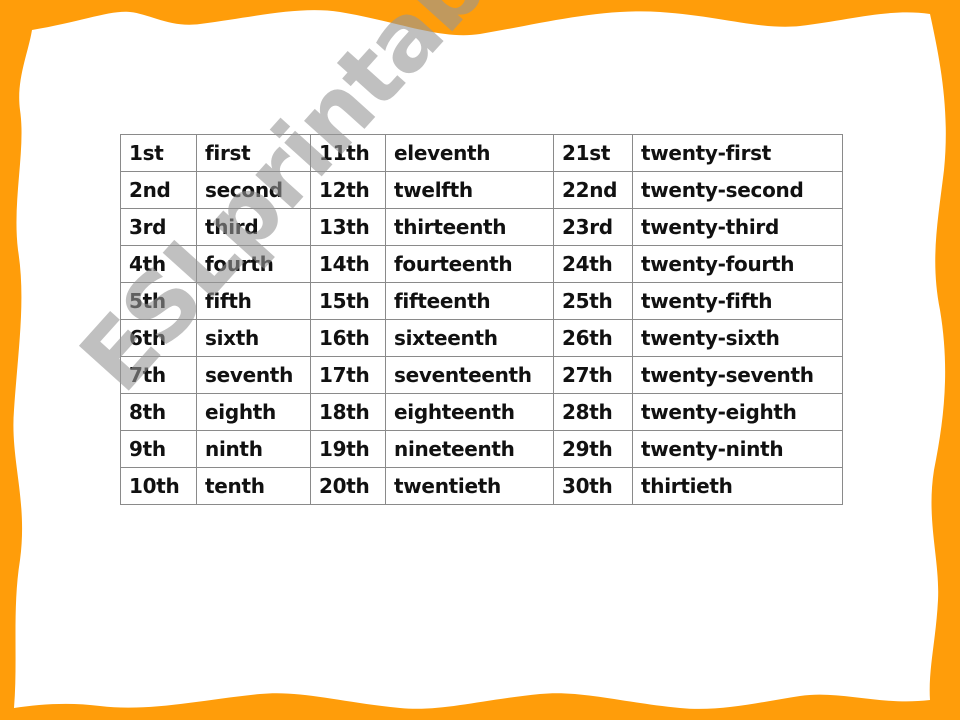 This screenshot has width=960, height=720. I want to click on ordinal-word-cell: twenty-fourth, so click(737, 264).